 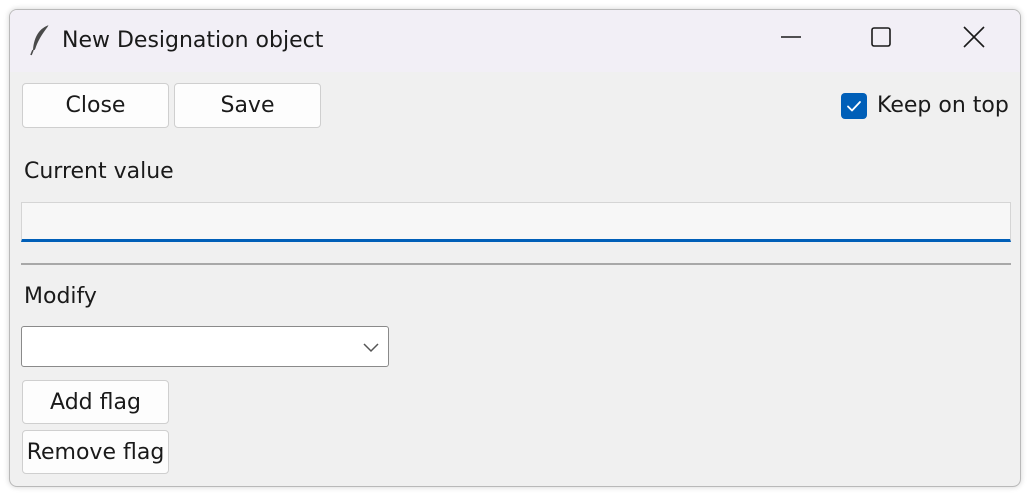 I want to click on save-button: Save, so click(x=247, y=105).